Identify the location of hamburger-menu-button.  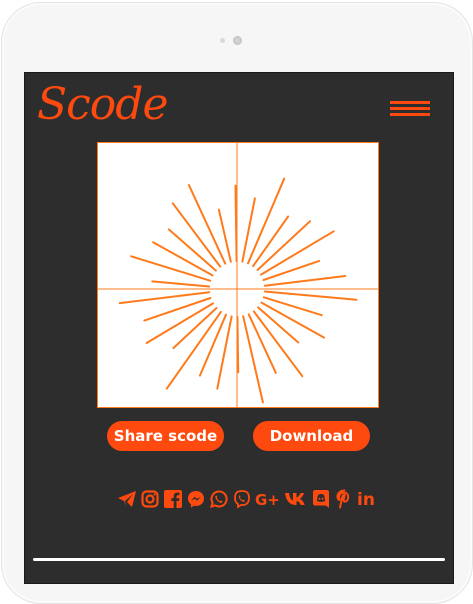
(410, 110).